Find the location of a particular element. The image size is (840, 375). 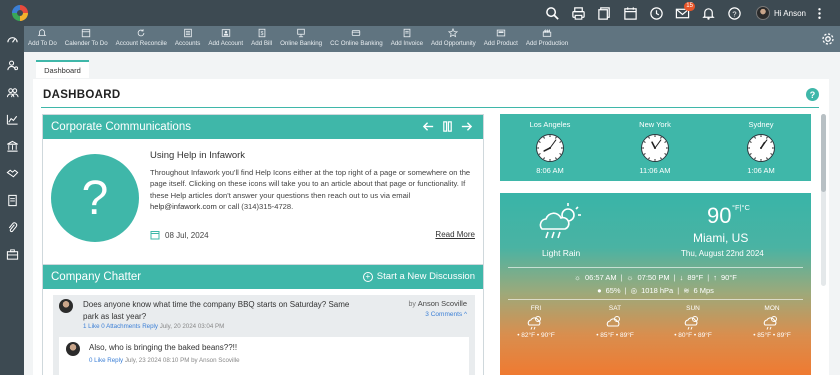

toolbar-label: Add Bill is located at coordinates (262, 43).